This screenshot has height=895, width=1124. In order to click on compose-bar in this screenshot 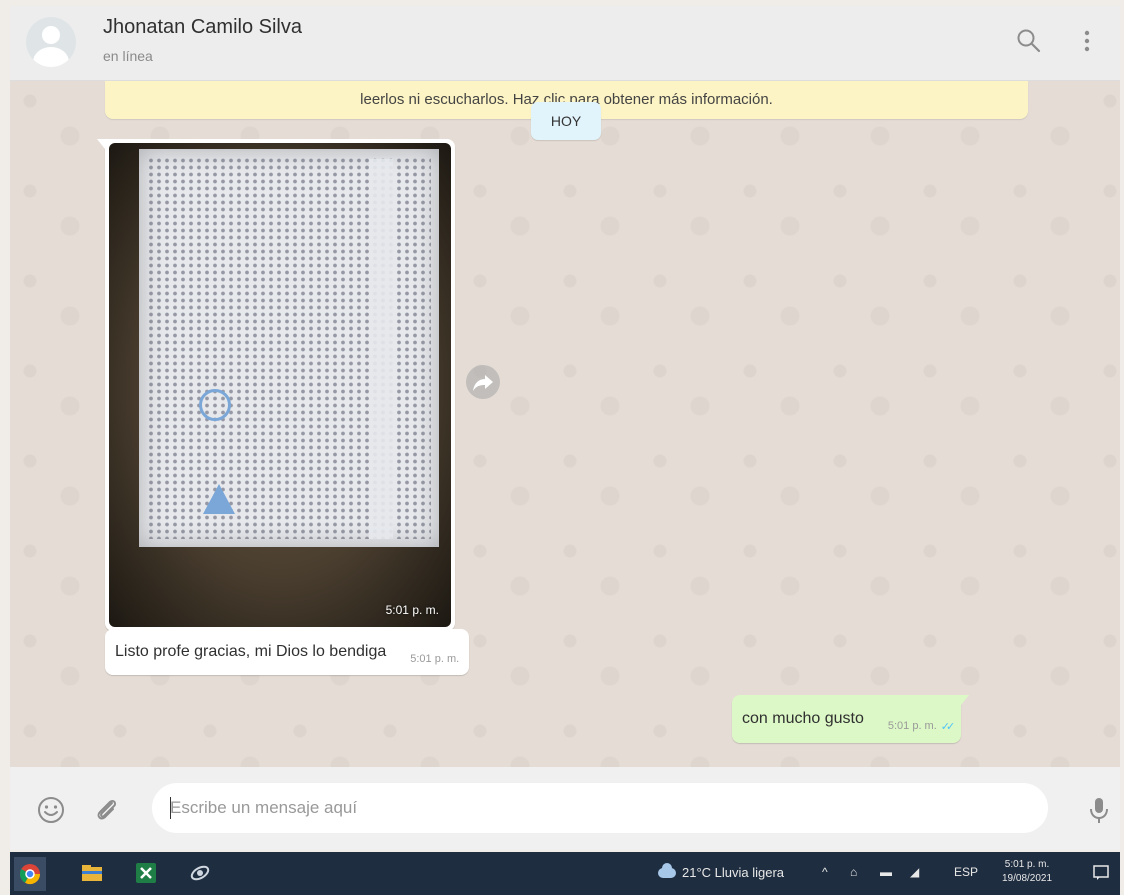, I will do `click(565, 808)`.